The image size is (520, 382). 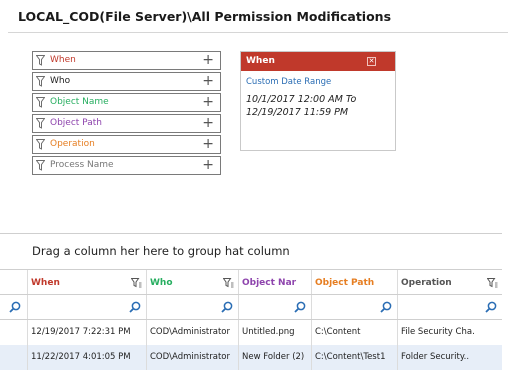 What do you see at coordinates (126, 102) in the screenshot?
I see `filter-object-name: Object Name +` at bounding box center [126, 102].